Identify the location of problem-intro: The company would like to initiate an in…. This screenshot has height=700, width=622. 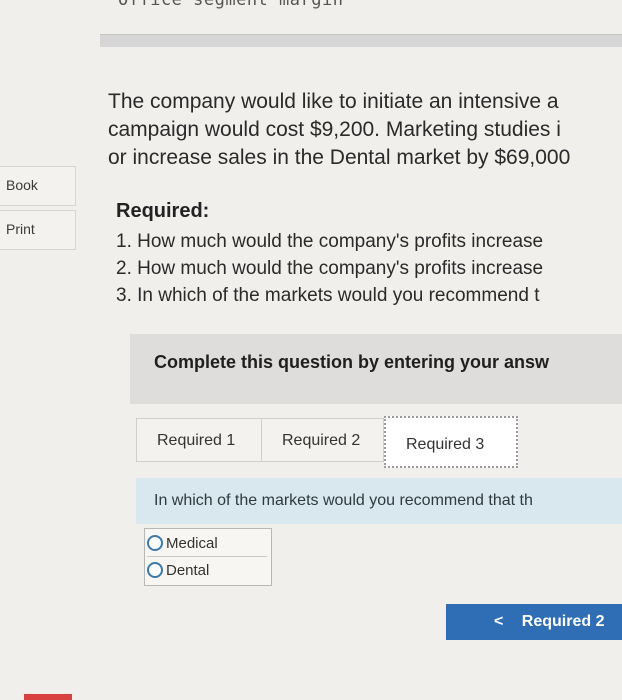
(365, 130).